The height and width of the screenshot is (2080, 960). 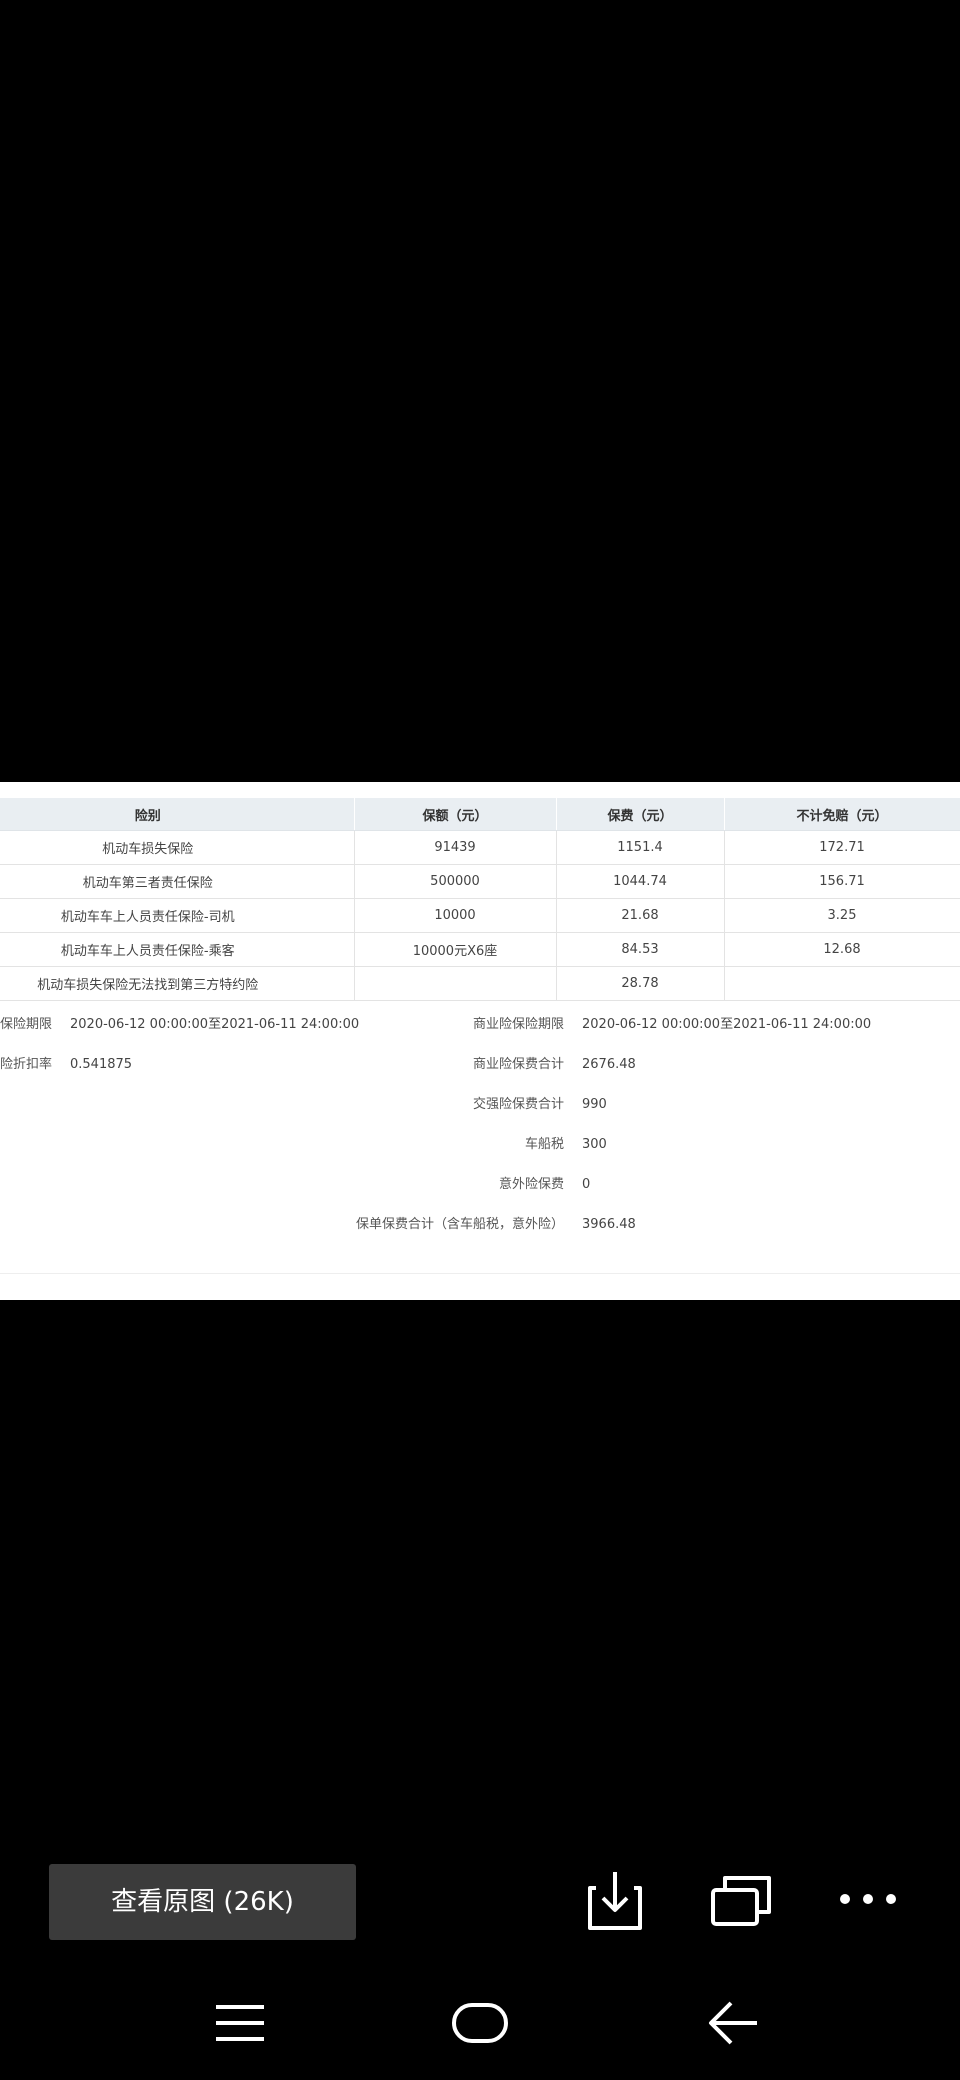 What do you see at coordinates (177, 814) in the screenshot?
I see `header-coverage-type: 险别` at bounding box center [177, 814].